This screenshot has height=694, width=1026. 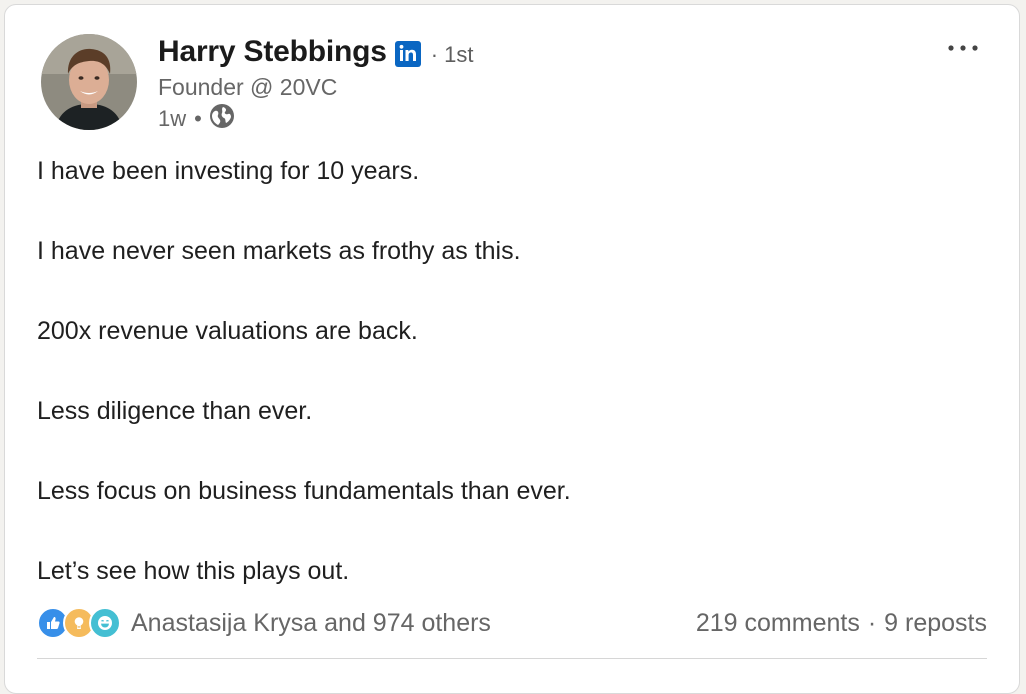 I want to click on avatar-photo, so click(x=89, y=82).